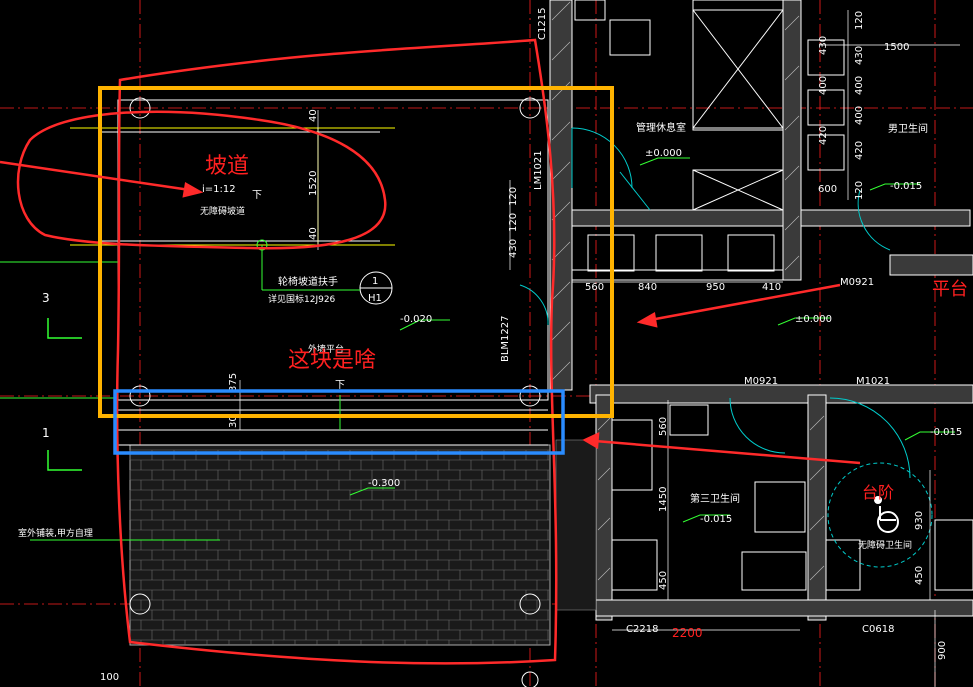  What do you see at coordinates (313, 183) in the screenshot?
I see `dim-1520: 1520` at bounding box center [313, 183].